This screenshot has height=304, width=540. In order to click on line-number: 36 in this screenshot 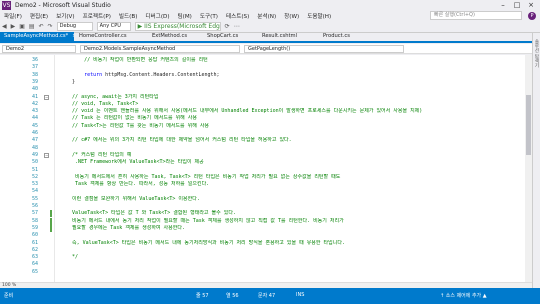, I will do `click(34, 60)`.